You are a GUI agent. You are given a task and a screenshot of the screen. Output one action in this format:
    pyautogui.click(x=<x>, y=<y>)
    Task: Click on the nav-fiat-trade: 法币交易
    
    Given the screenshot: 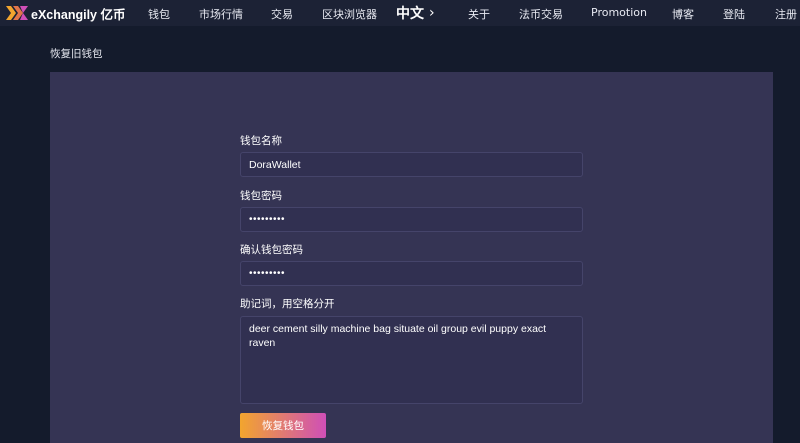 What is the action you would take?
    pyautogui.click(x=541, y=14)
    